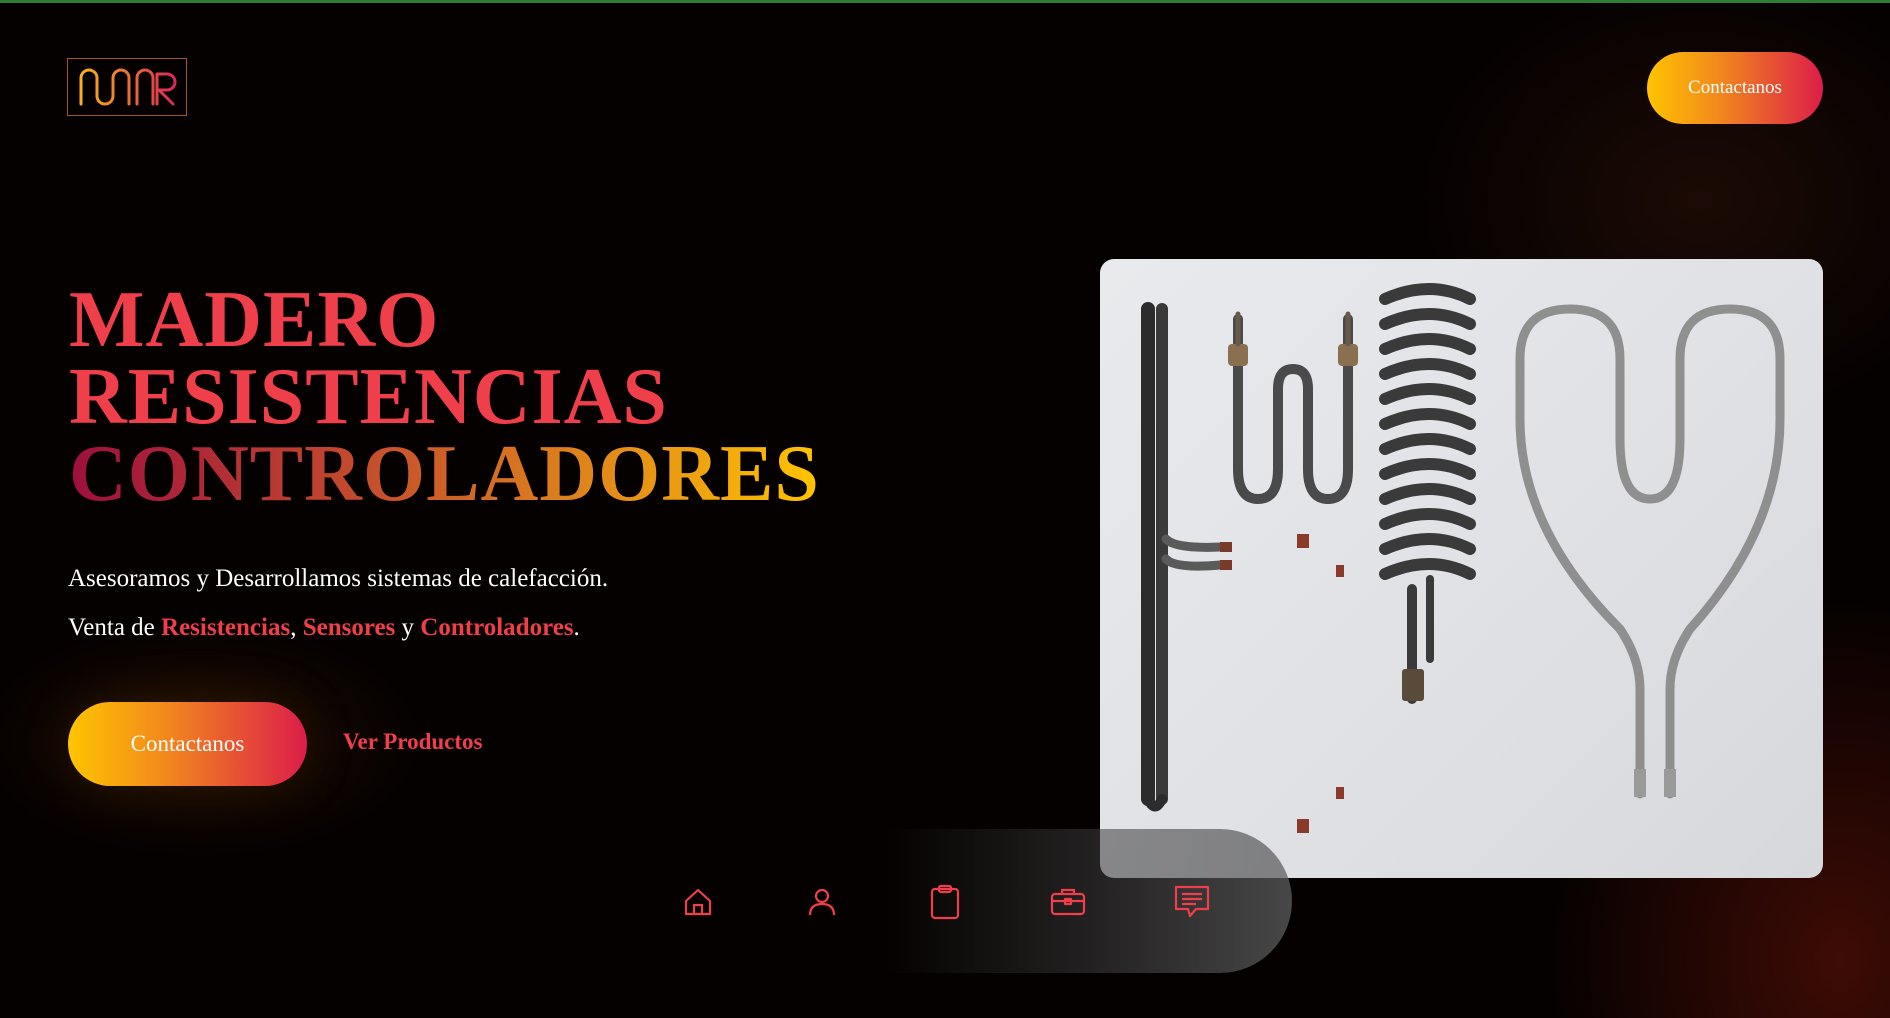  What do you see at coordinates (1735, 88) in the screenshot?
I see `header-contact-button: Contactanos` at bounding box center [1735, 88].